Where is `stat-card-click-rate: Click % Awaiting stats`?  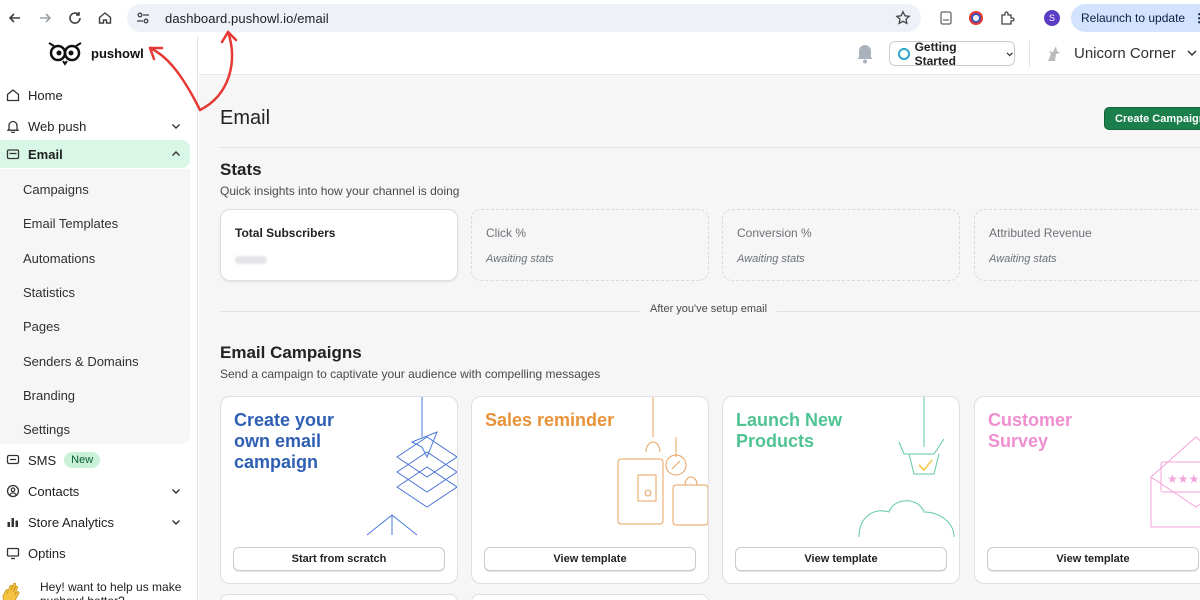 stat-card-click-rate: Click % Awaiting stats is located at coordinates (590, 245).